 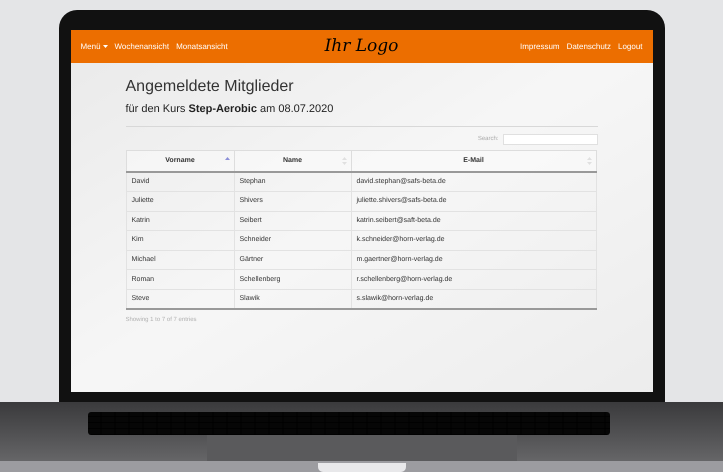 I want to click on page-heading: Angemeldete Mitglieder, so click(x=210, y=87).